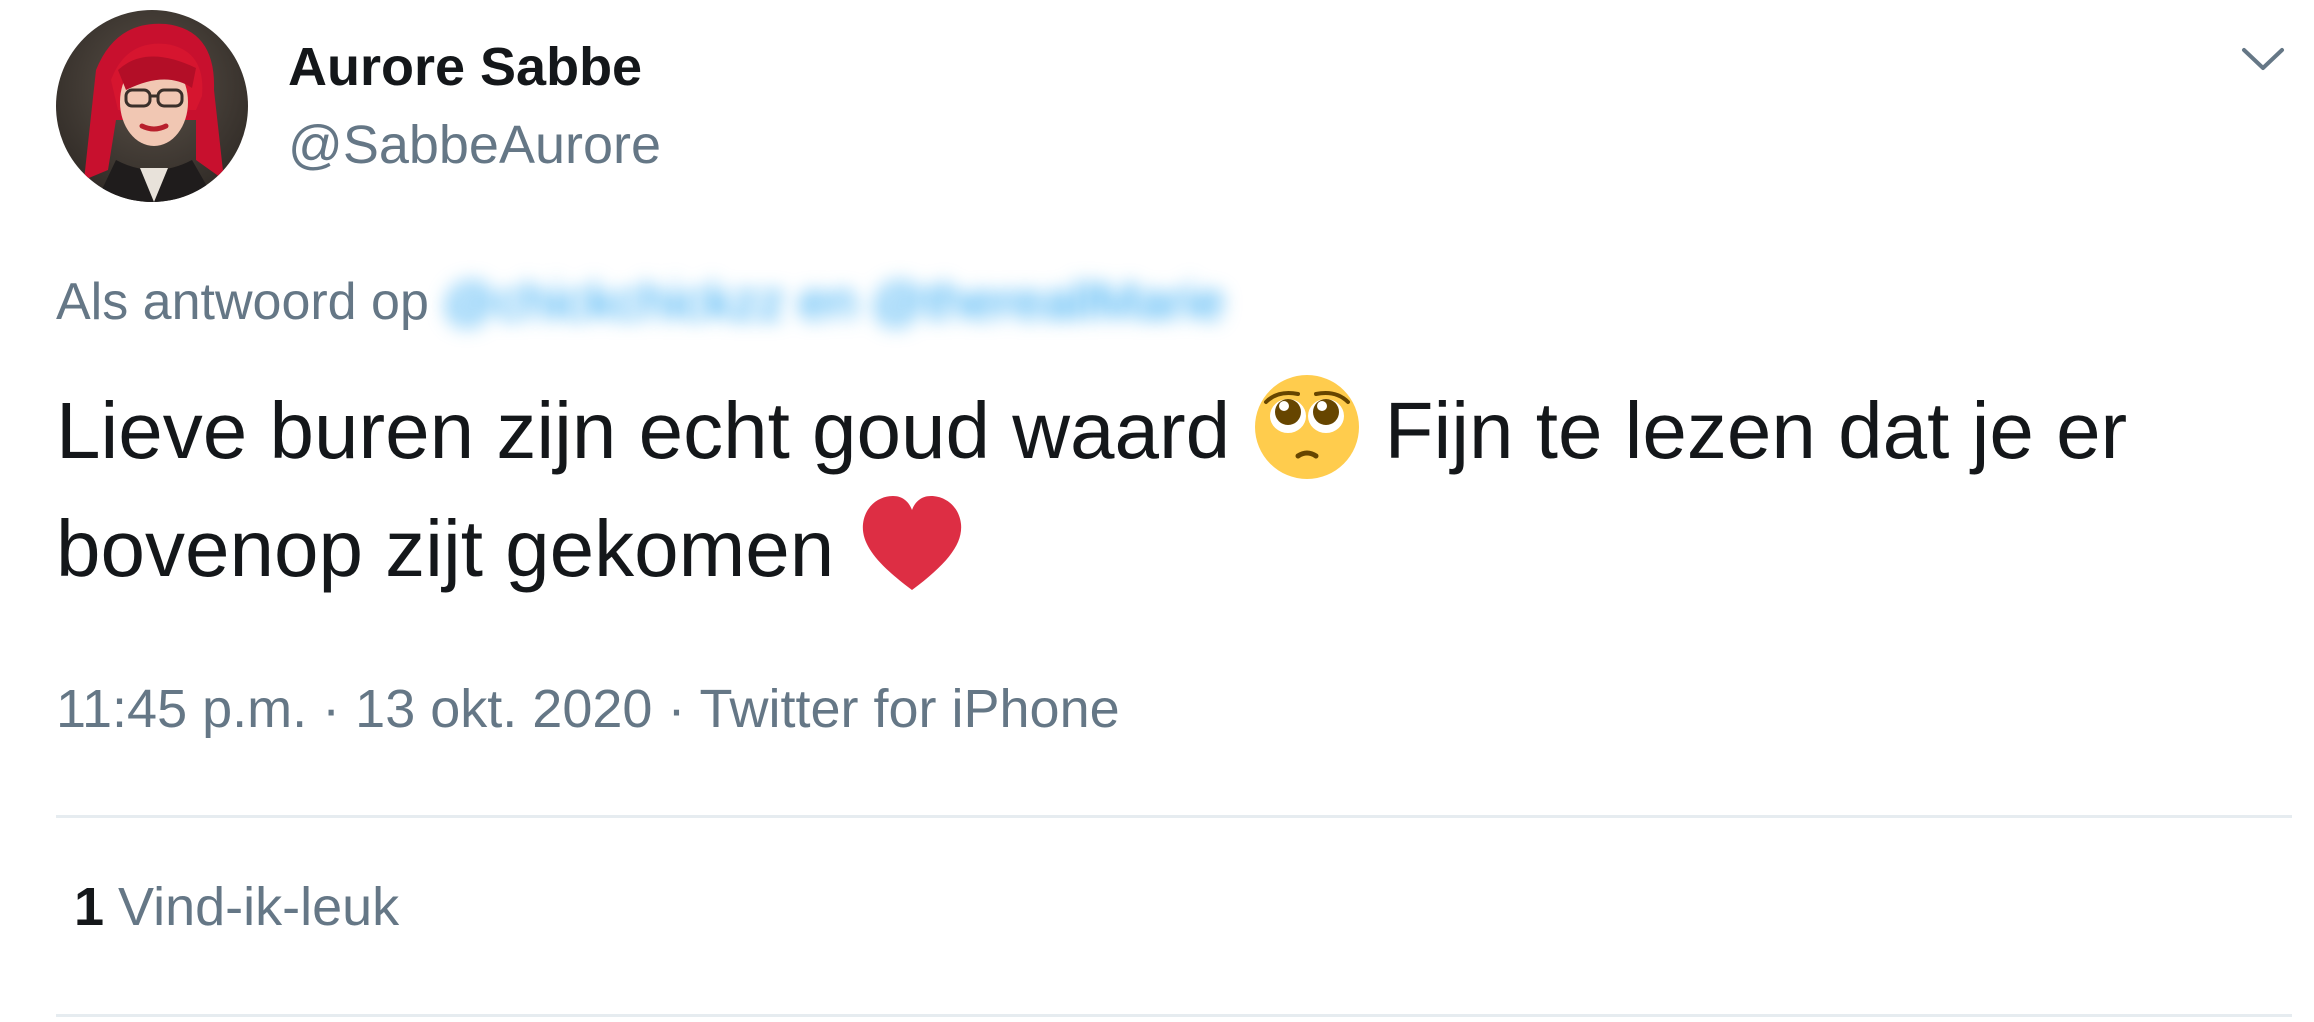 This screenshot has width=2314, height=1022. I want to click on likes-count: 1, so click(89, 907).